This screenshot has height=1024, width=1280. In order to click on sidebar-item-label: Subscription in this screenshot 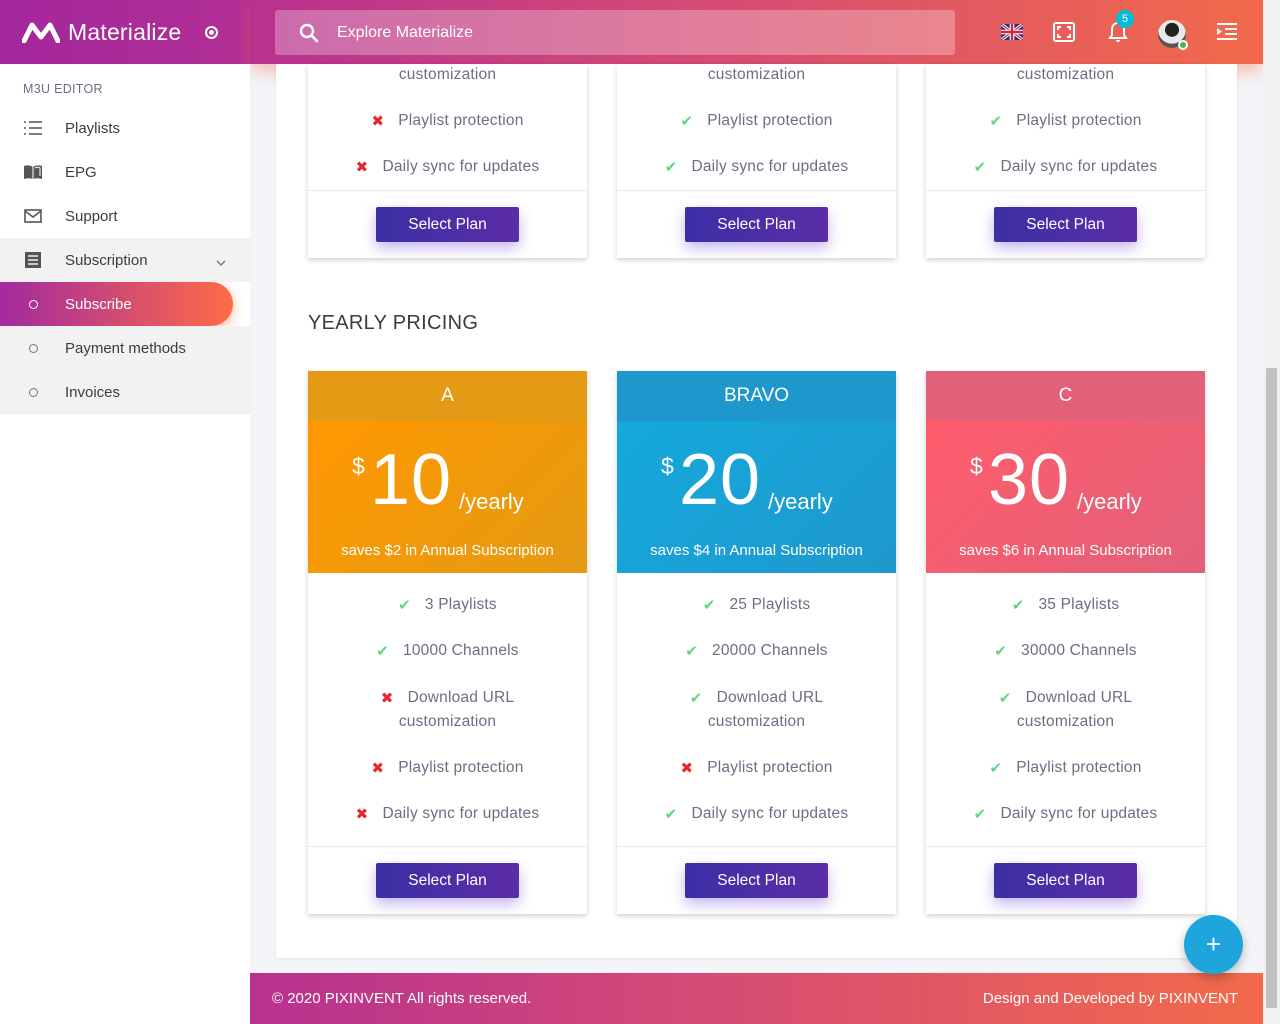, I will do `click(106, 260)`.